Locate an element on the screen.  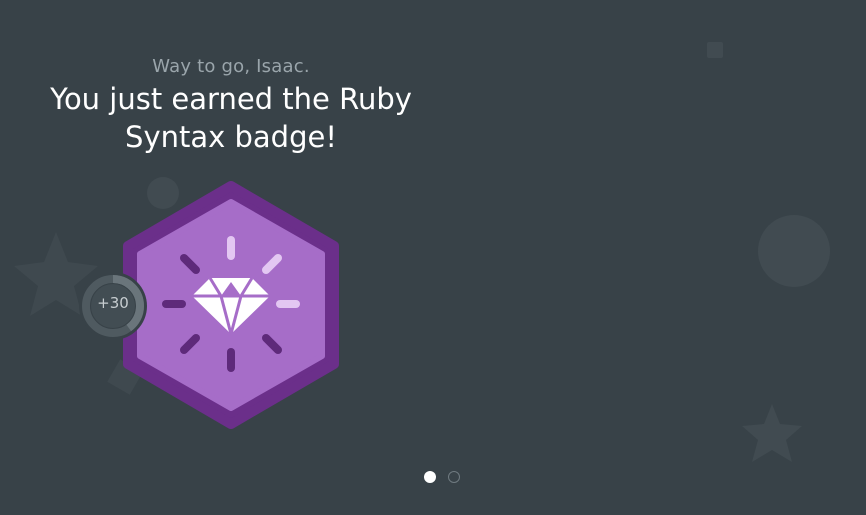
circle-decor-right is located at coordinates (794, 251).